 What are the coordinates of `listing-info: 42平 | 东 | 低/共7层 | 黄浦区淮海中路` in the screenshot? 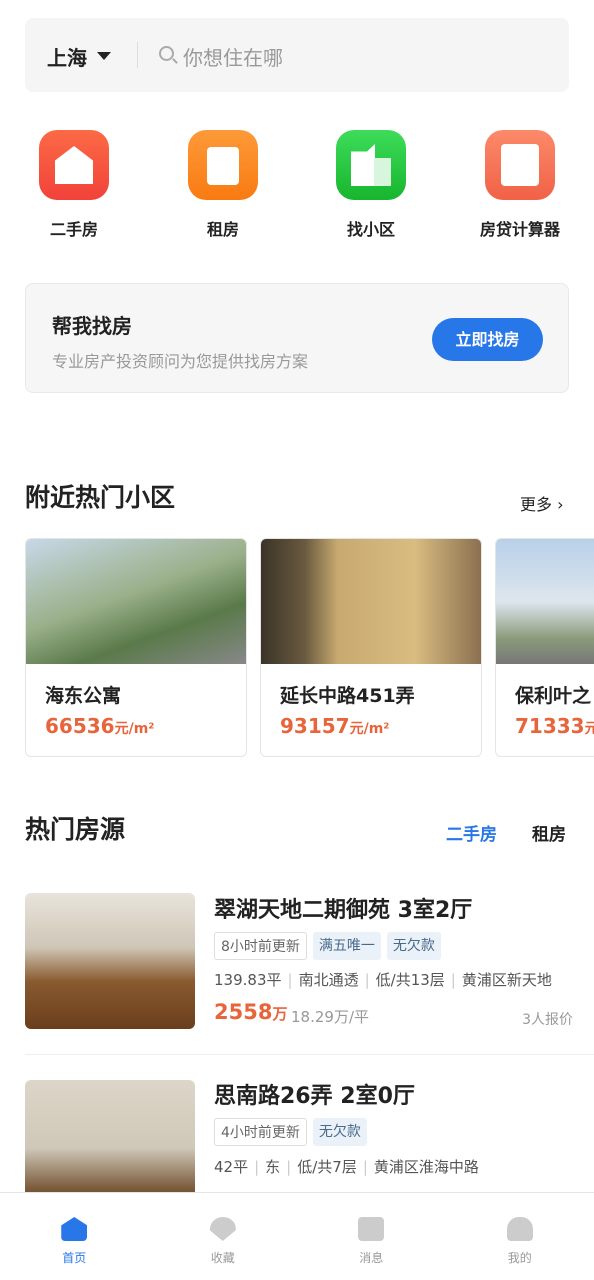 It's located at (346, 1167).